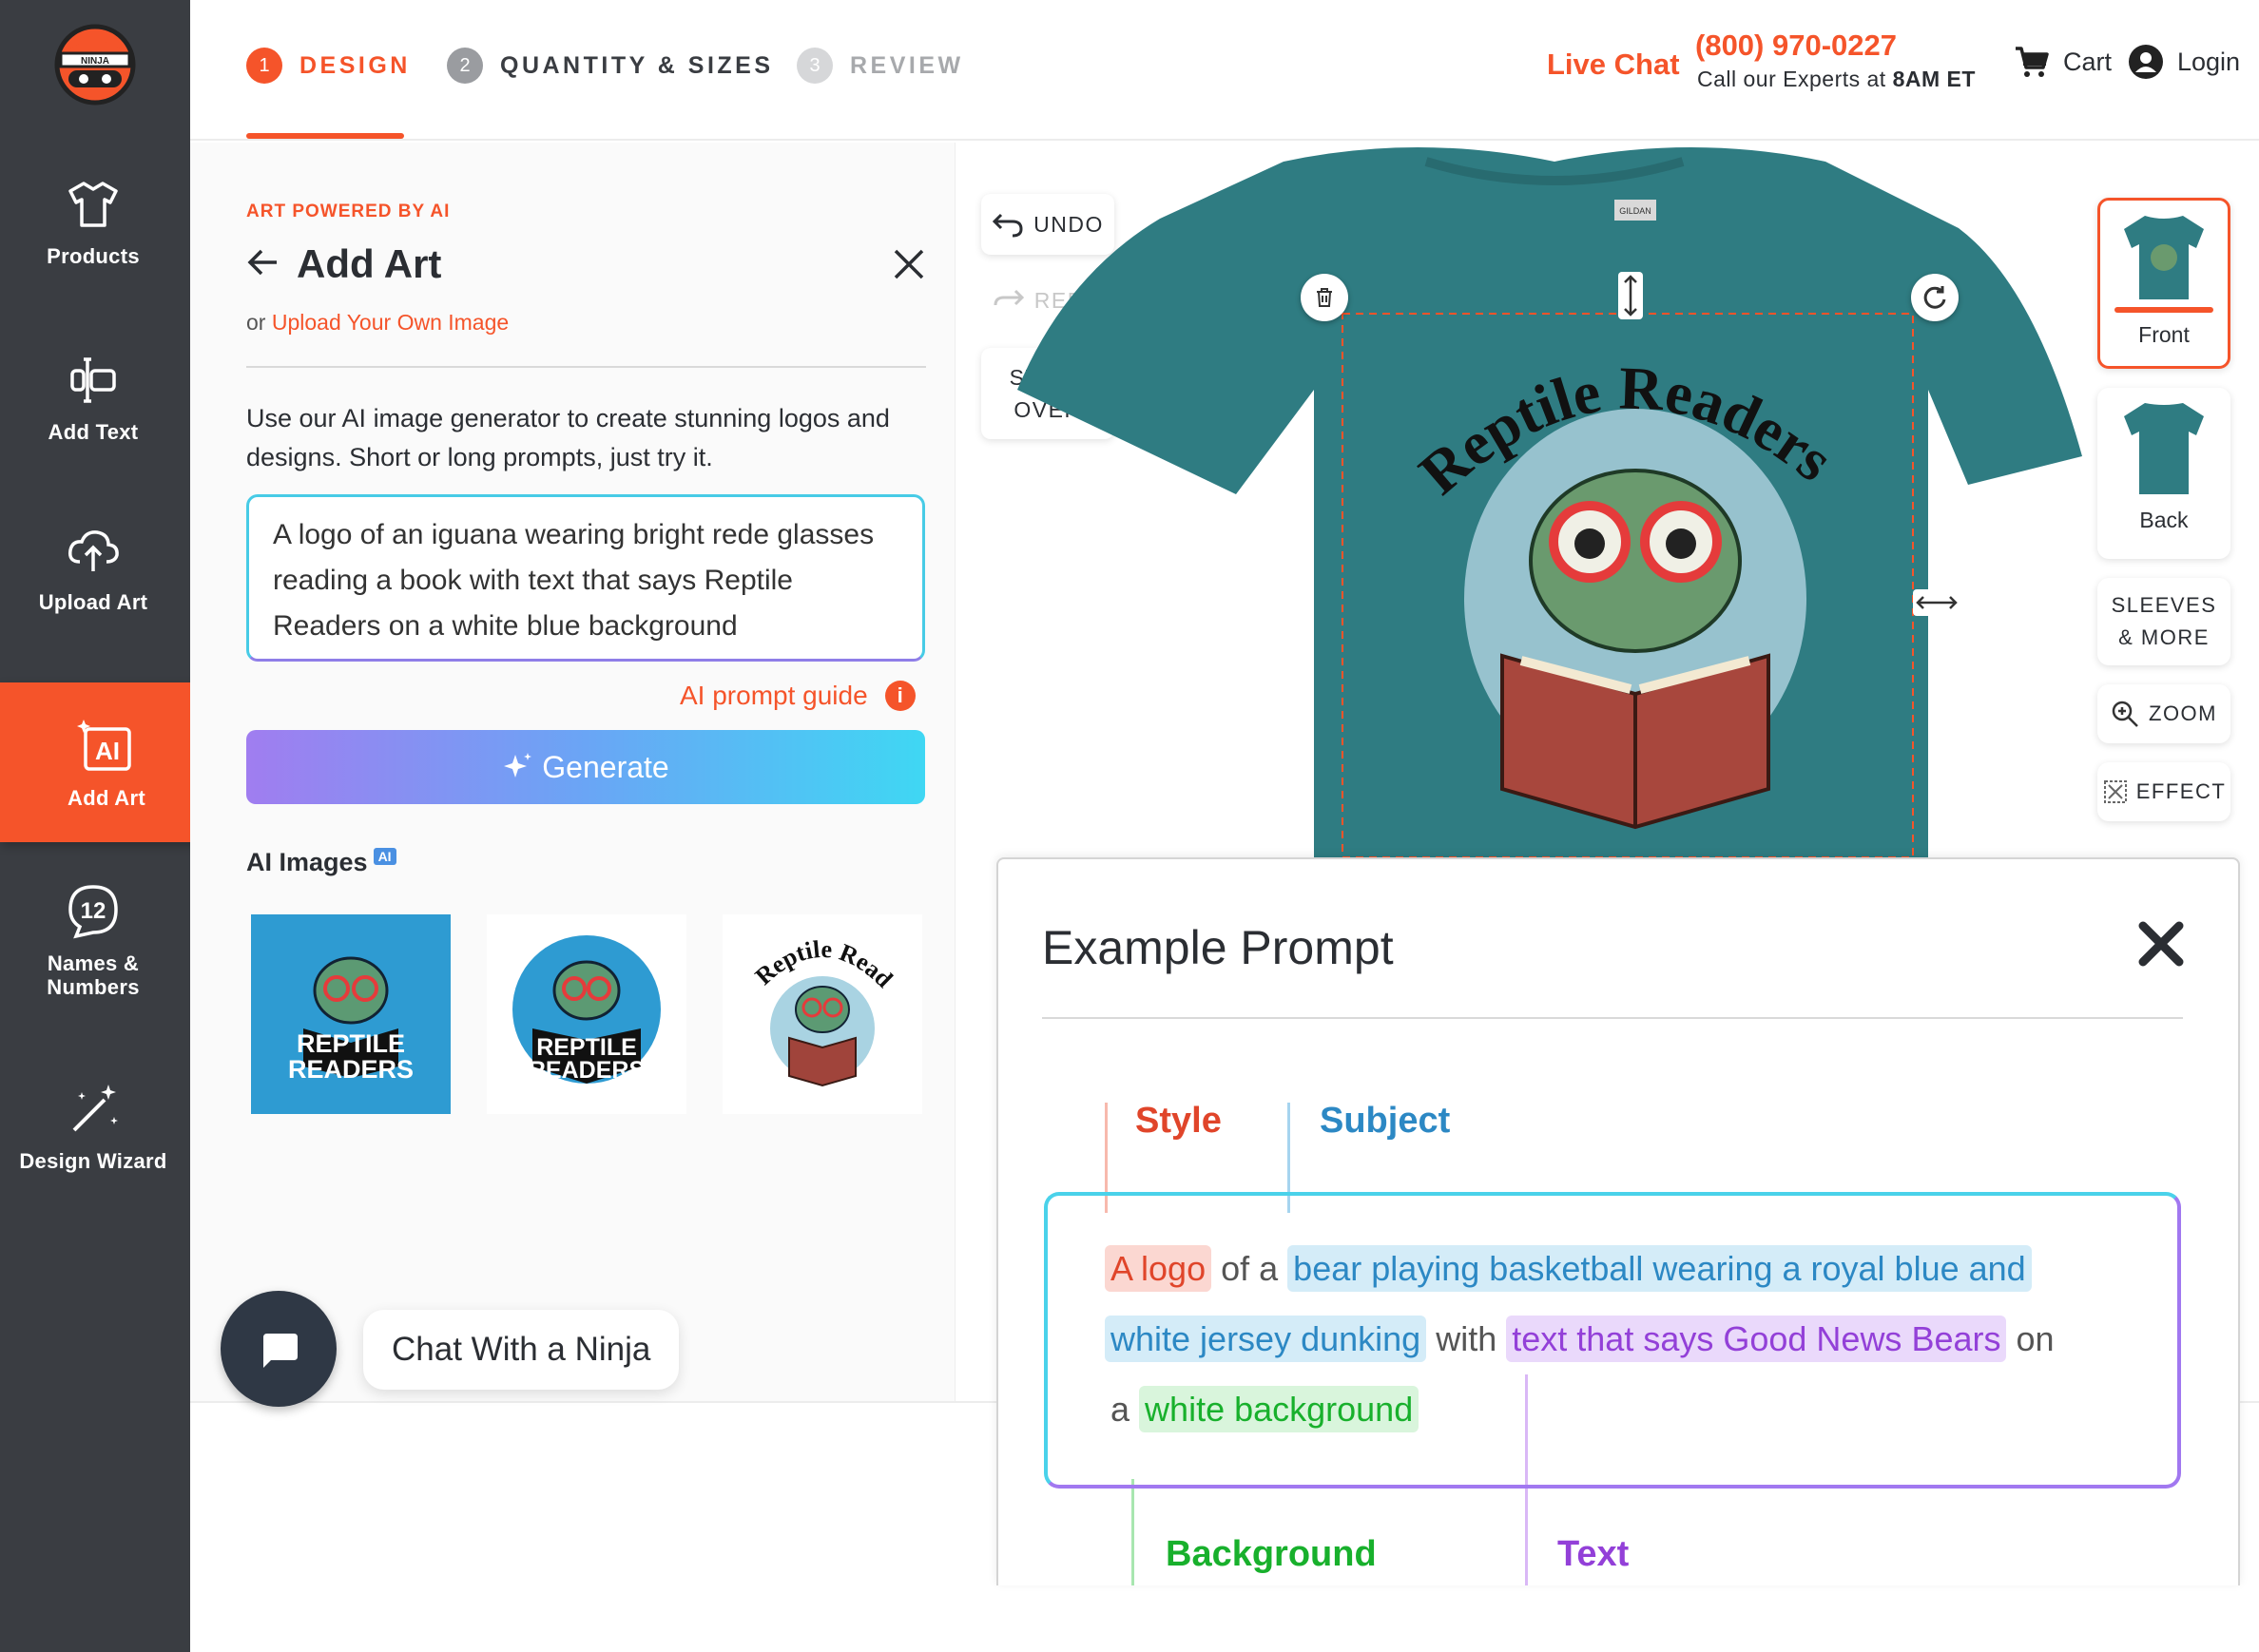 The height and width of the screenshot is (1652, 2259). I want to click on prompt-guide-label: AI prompt guide, so click(774, 695).